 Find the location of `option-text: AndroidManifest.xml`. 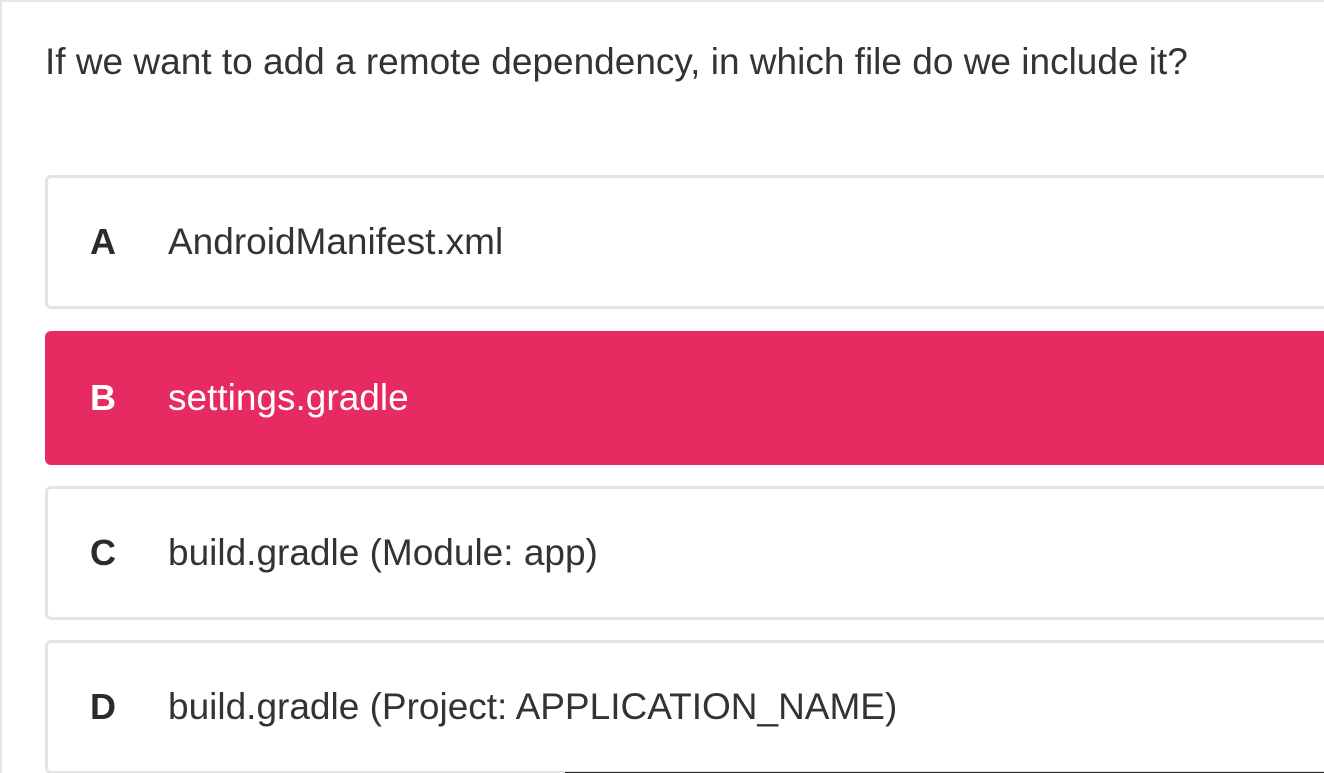

option-text: AndroidManifest.xml is located at coordinates (336, 241).